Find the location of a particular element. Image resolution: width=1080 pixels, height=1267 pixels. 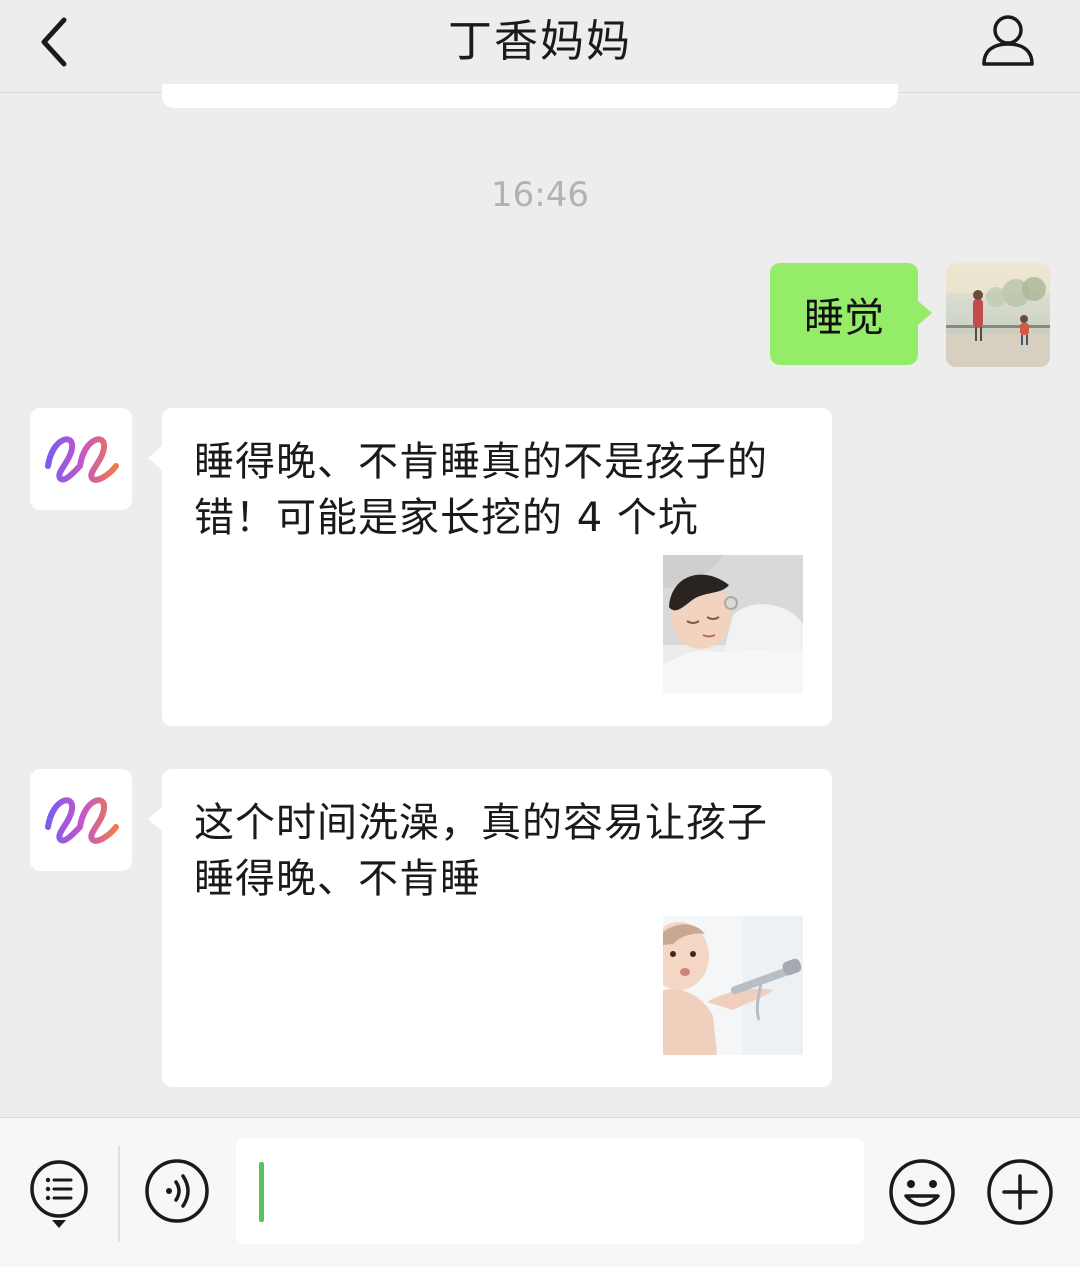

outgoing-message-bubble: 睡觉 is located at coordinates (851, 314).